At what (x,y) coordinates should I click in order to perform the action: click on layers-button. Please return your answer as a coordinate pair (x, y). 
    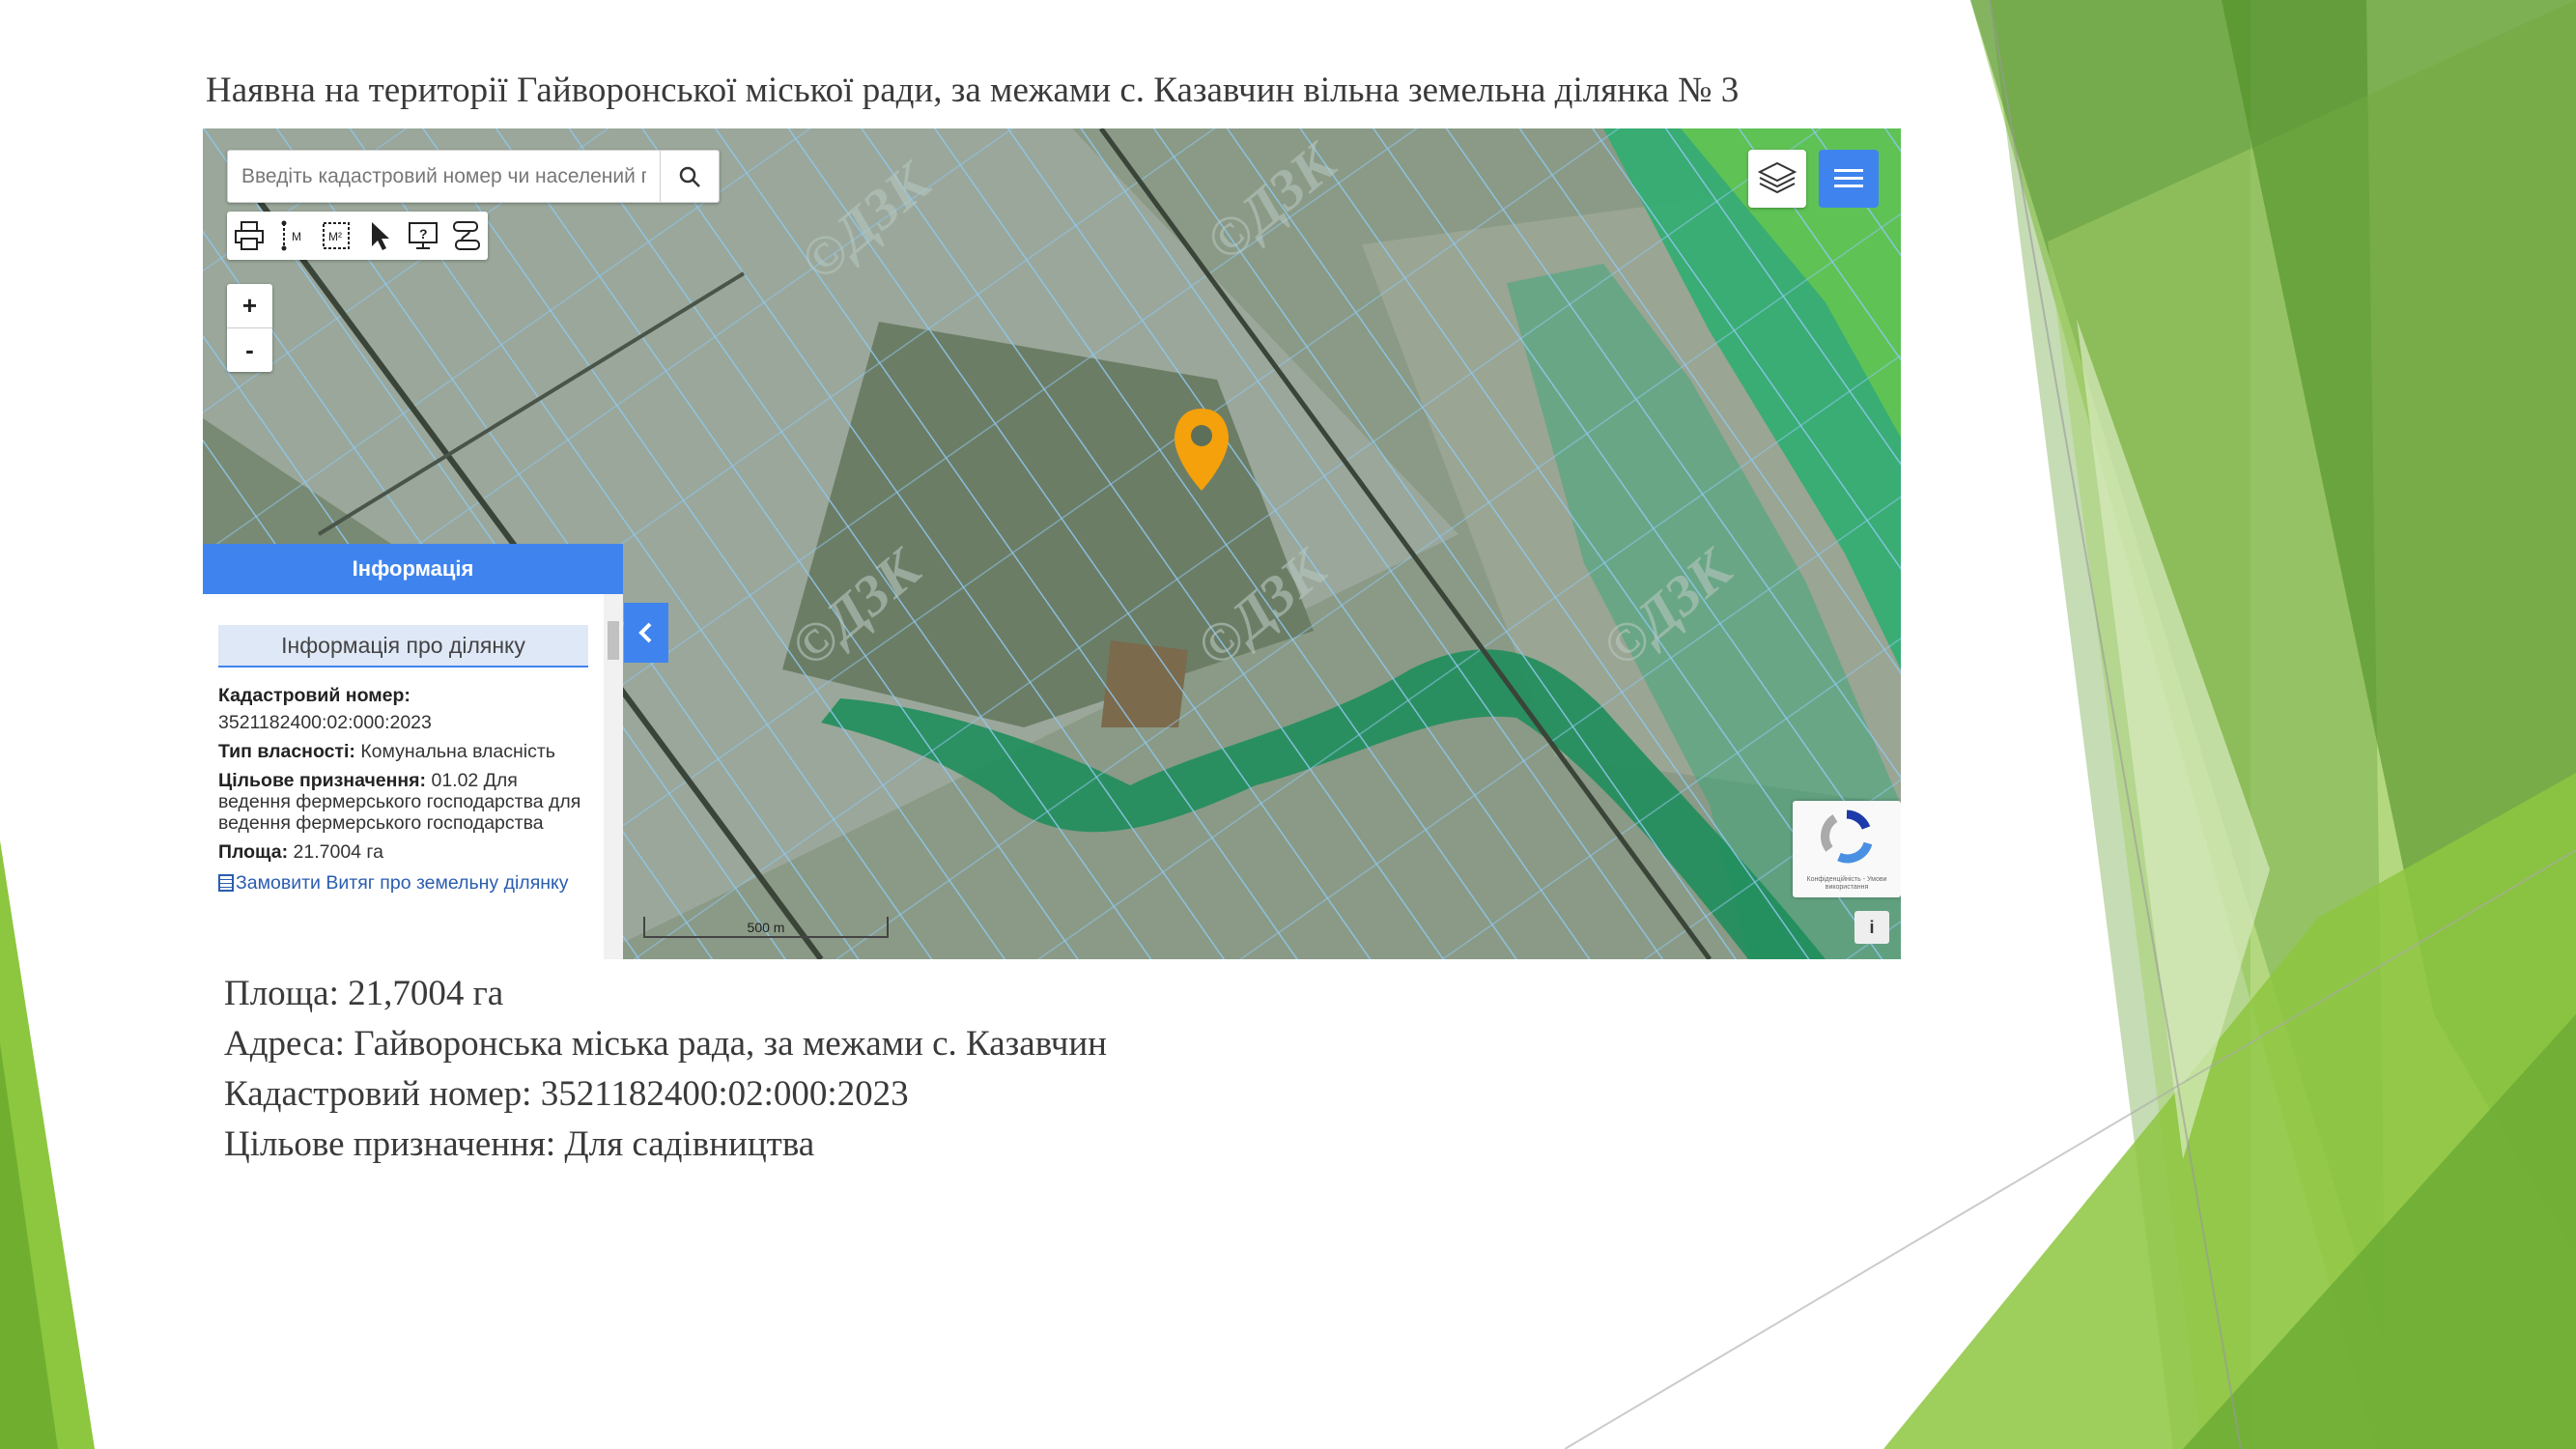
    Looking at the image, I should click on (1777, 179).